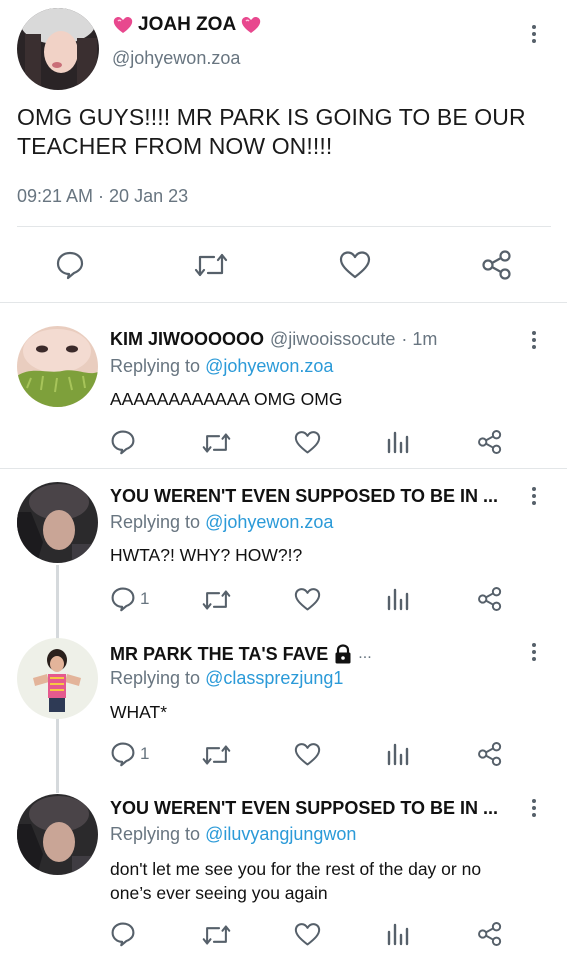 The width and height of the screenshot is (567, 960). I want to click on main-display-name: JOAH ZOA, so click(187, 25).